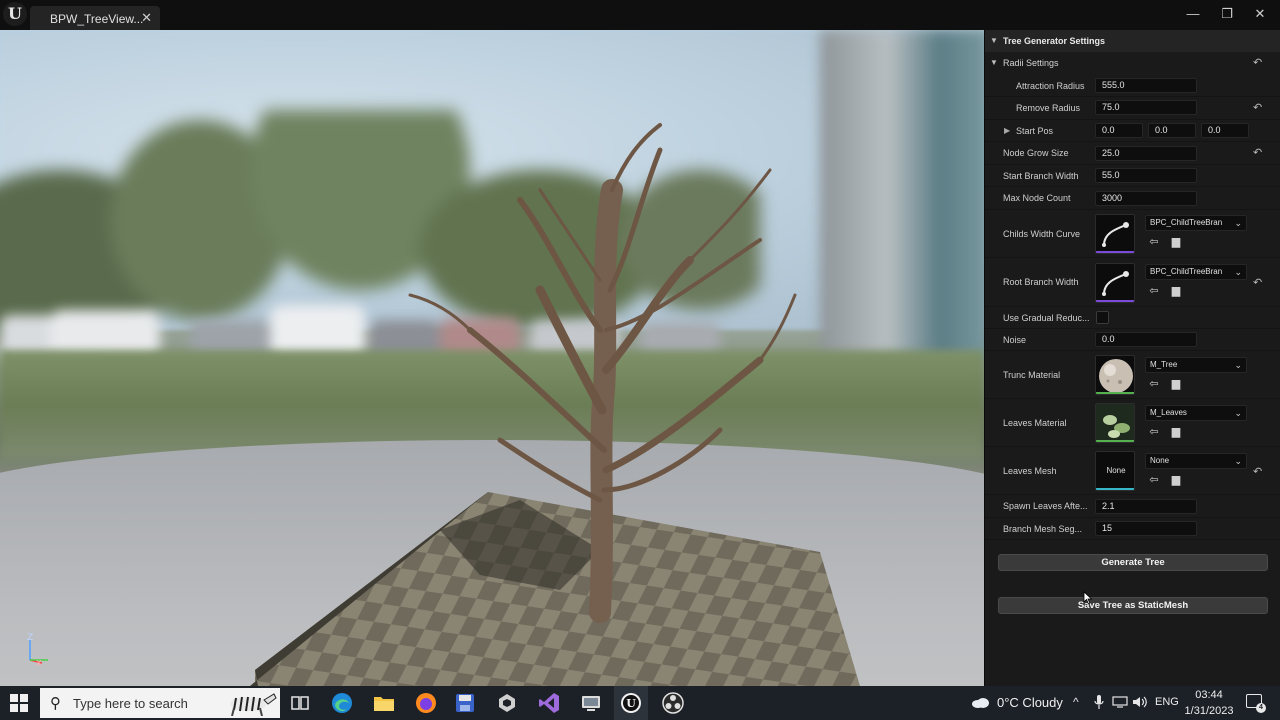 The image size is (1280, 720). What do you see at coordinates (1133, 605) in the screenshot?
I see `save-tree-as-static-mesh-button: Save Tree as StaticMesh` at bounding box center [1133, 605].